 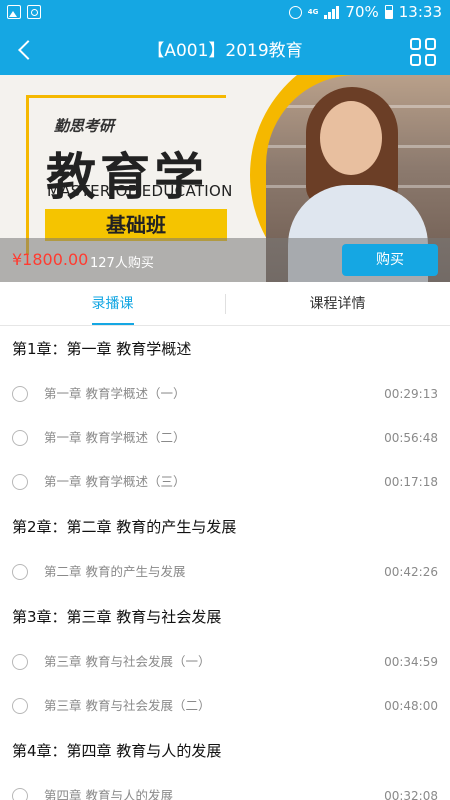 I want to click on buyer-count: 127人购买, so click(x=122, y=263).